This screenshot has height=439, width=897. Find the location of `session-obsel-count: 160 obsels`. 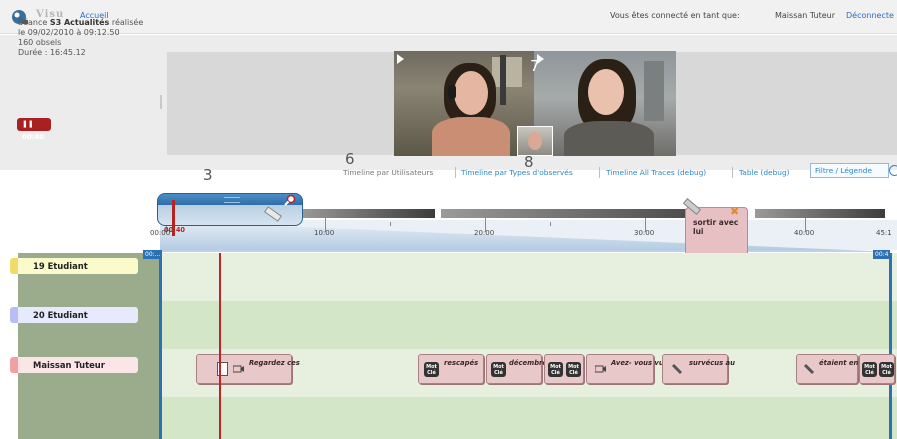

session-obsel-count: 160 obsels is located at coordinates (40, 42).